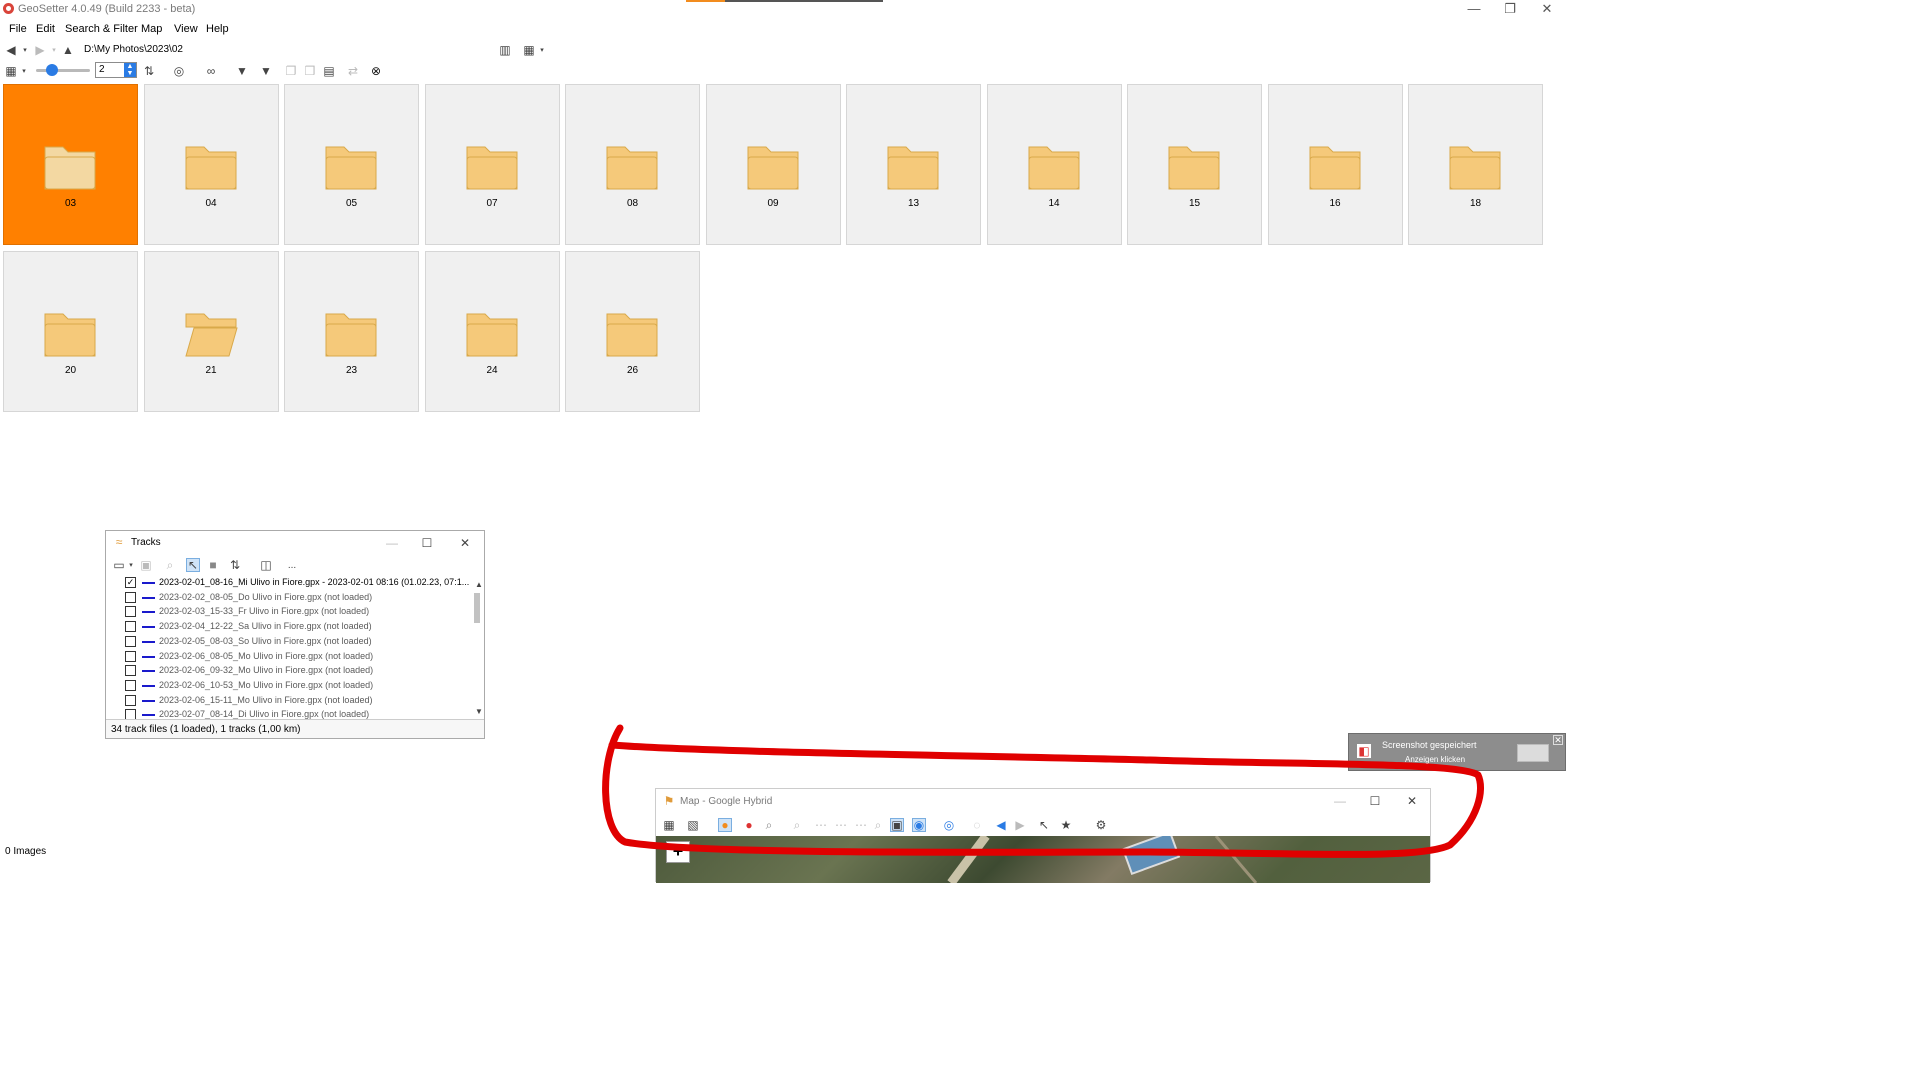 This screenshot has height=1080, width=1920. What do you see at coordinates (68, 50) in the screenshot?
I see `up-folder-icon: ▲` at bounding box center [68, 50].